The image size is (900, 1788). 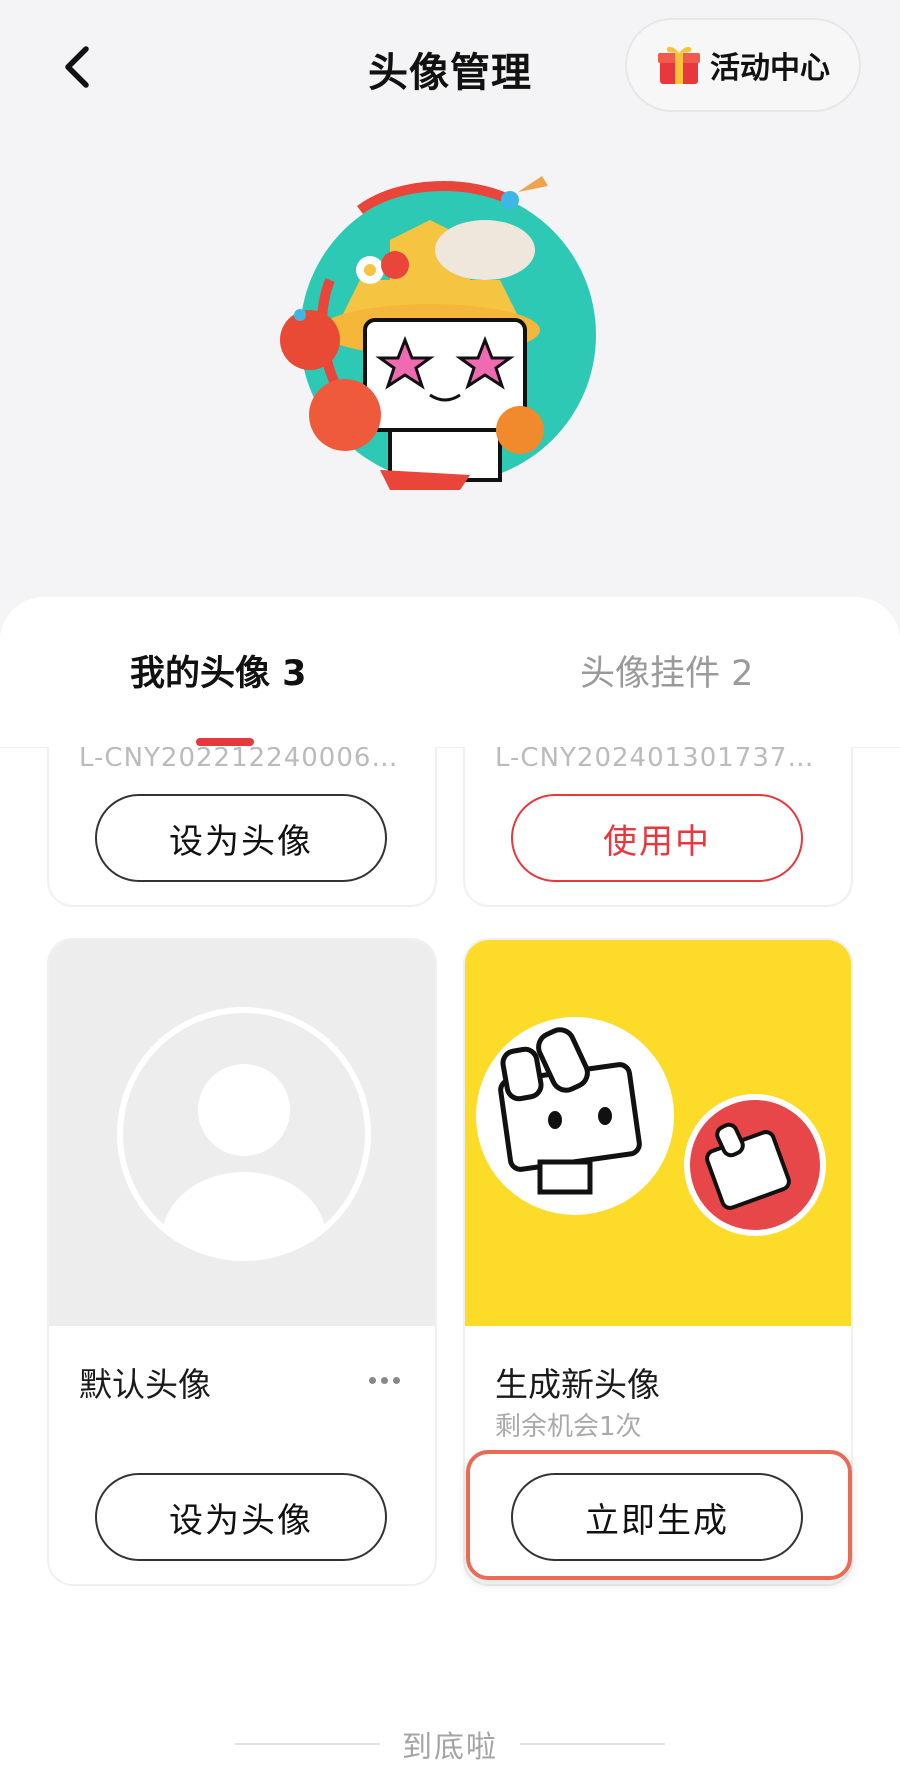 I want to click on generate-highlight-frame, so click(x=659, y=1515).